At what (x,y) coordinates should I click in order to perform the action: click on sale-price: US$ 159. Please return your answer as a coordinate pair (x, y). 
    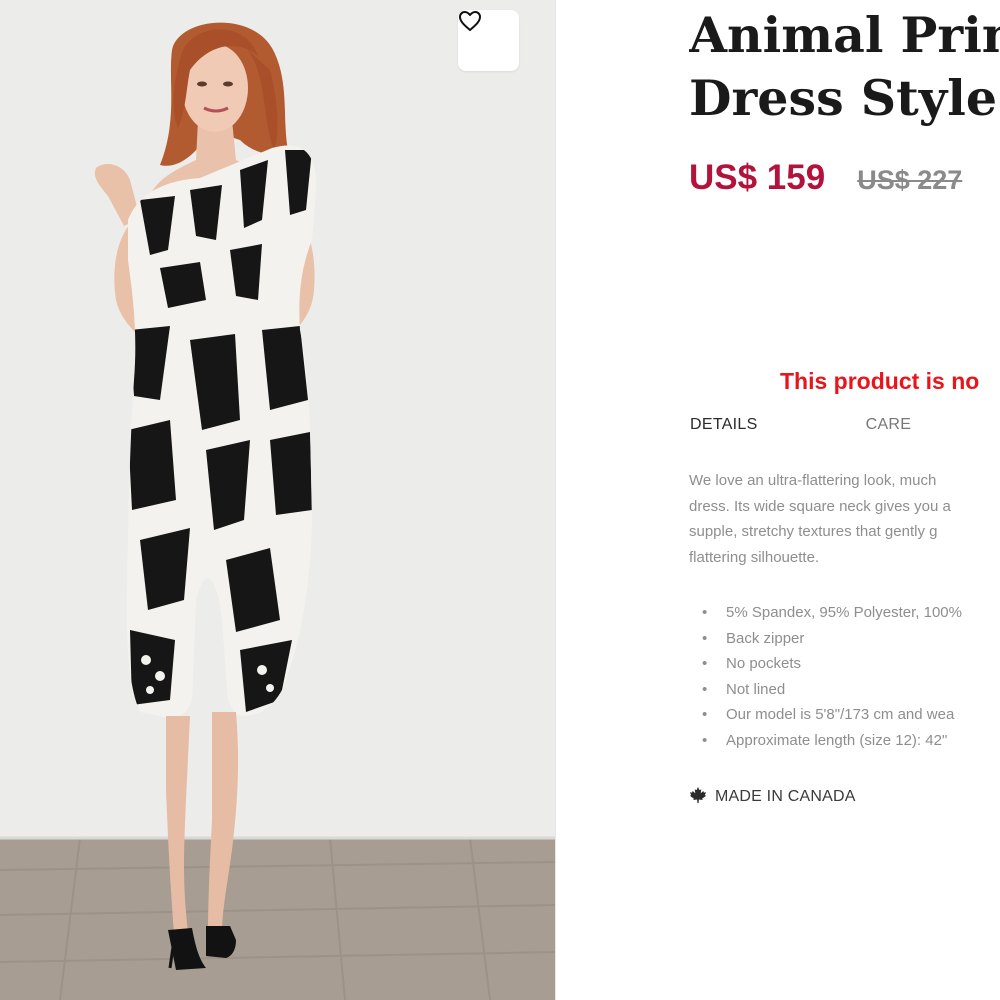
    Looking at the image, I should click on (757, 177).